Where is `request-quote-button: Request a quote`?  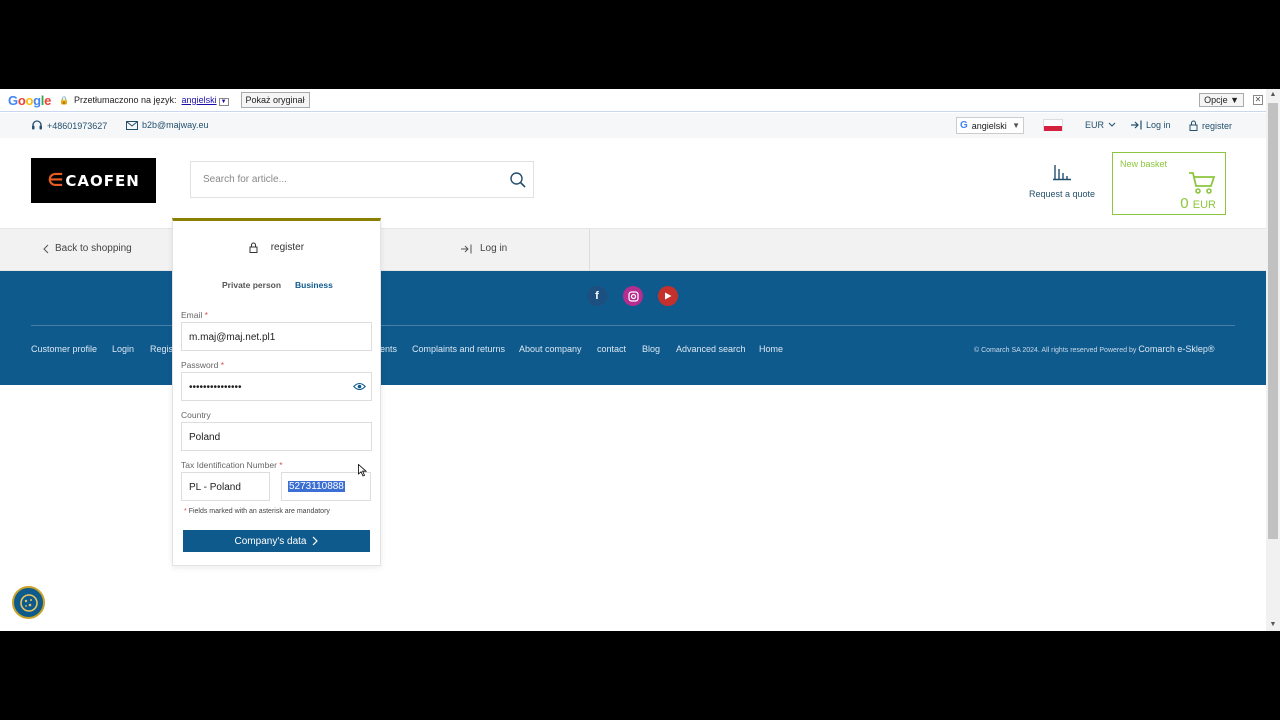
request-quote-button: Request a quote is located at coordinates (1062, 181).